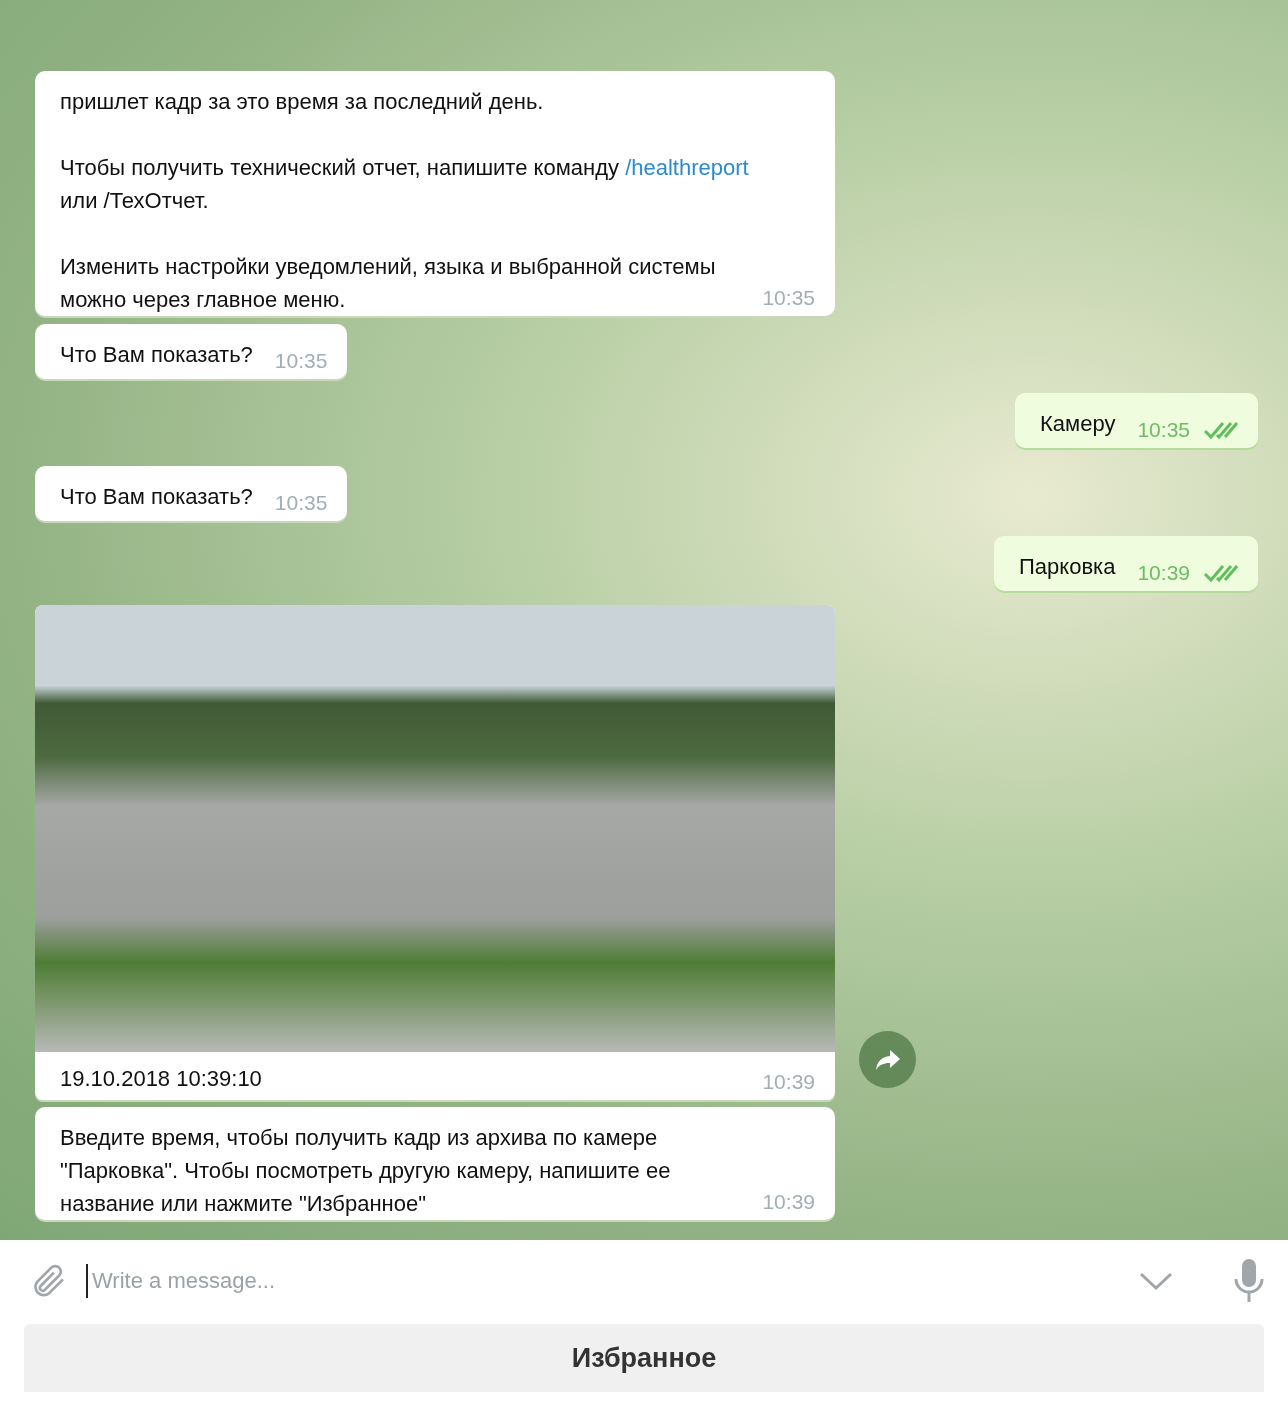 This screenshot has width=1288, height=1405. I want to click on message-text: Чтобы получить технический отчет, напишите команду /healthreport или /ТехОтчет., so click(405, 184).